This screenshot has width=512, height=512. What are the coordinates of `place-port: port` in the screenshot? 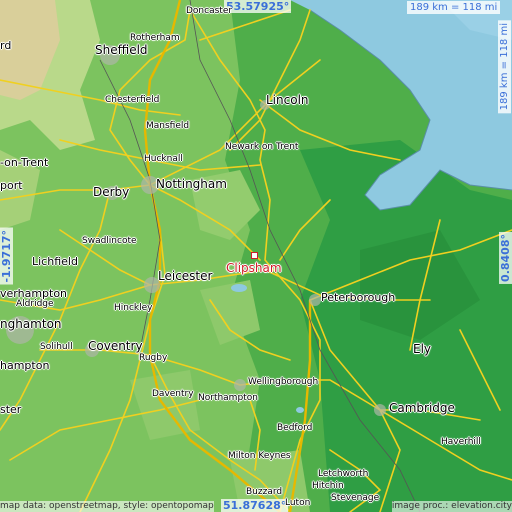 It's located at (11, 185).